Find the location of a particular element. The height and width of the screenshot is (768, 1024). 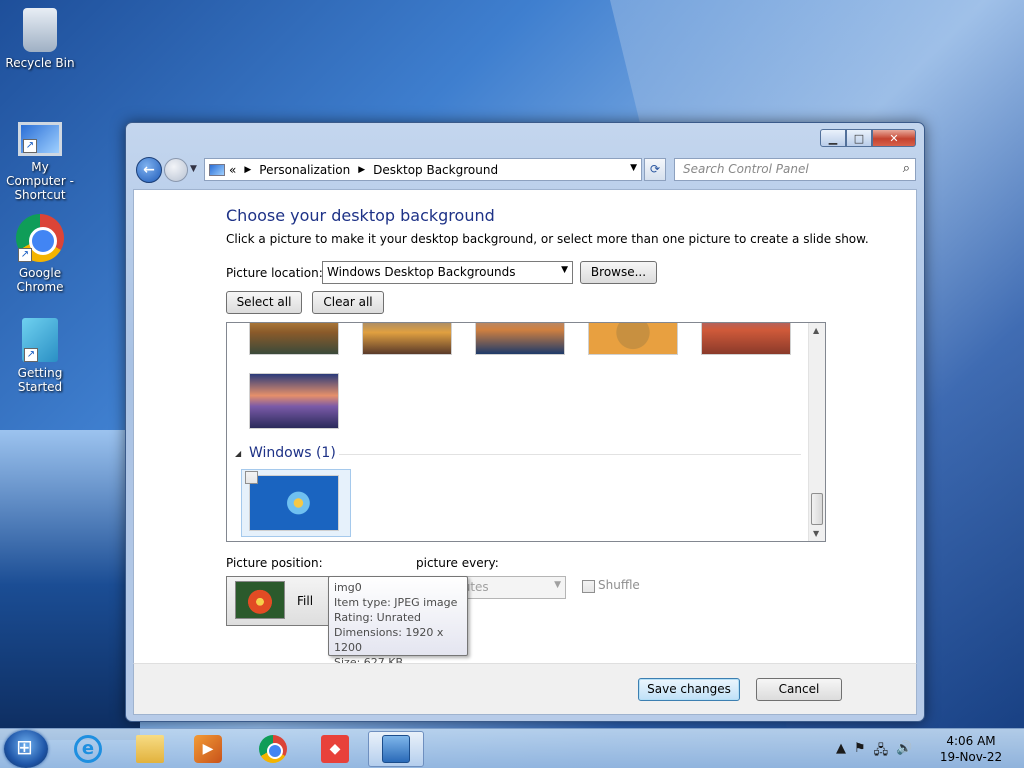

history-dropdown-icon: ▼ is located at coordinates (193, 169).